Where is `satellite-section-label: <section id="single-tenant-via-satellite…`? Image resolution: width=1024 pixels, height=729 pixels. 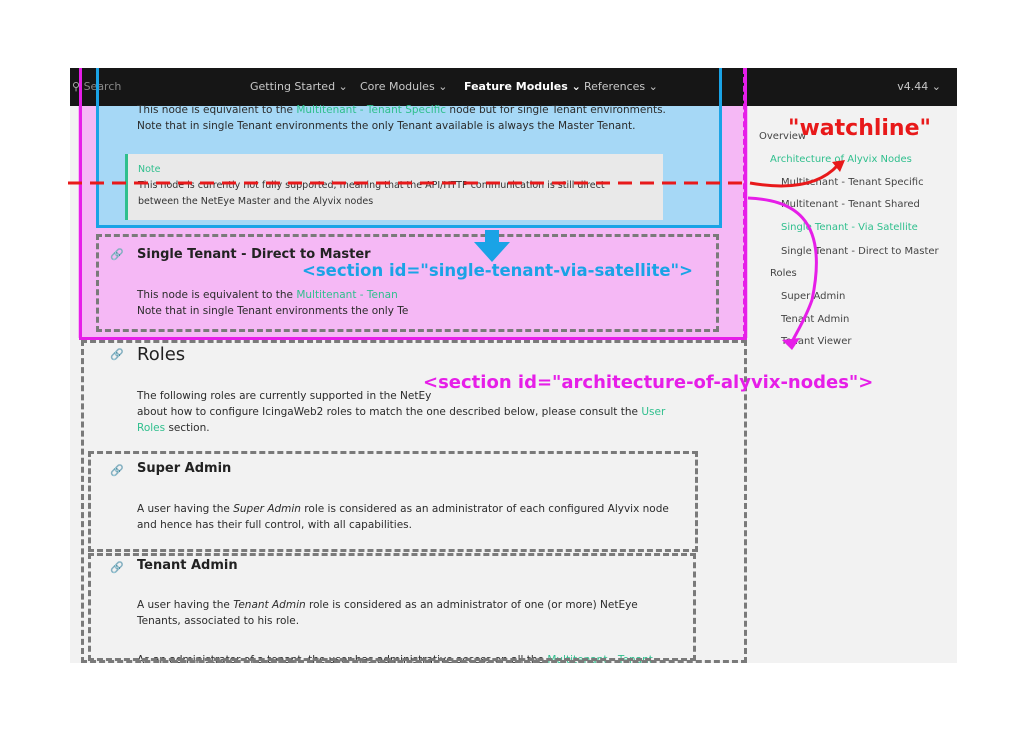
satellite-section-label: <section id="single-tenant-via-satellite… is located at coordinates (497, 270).